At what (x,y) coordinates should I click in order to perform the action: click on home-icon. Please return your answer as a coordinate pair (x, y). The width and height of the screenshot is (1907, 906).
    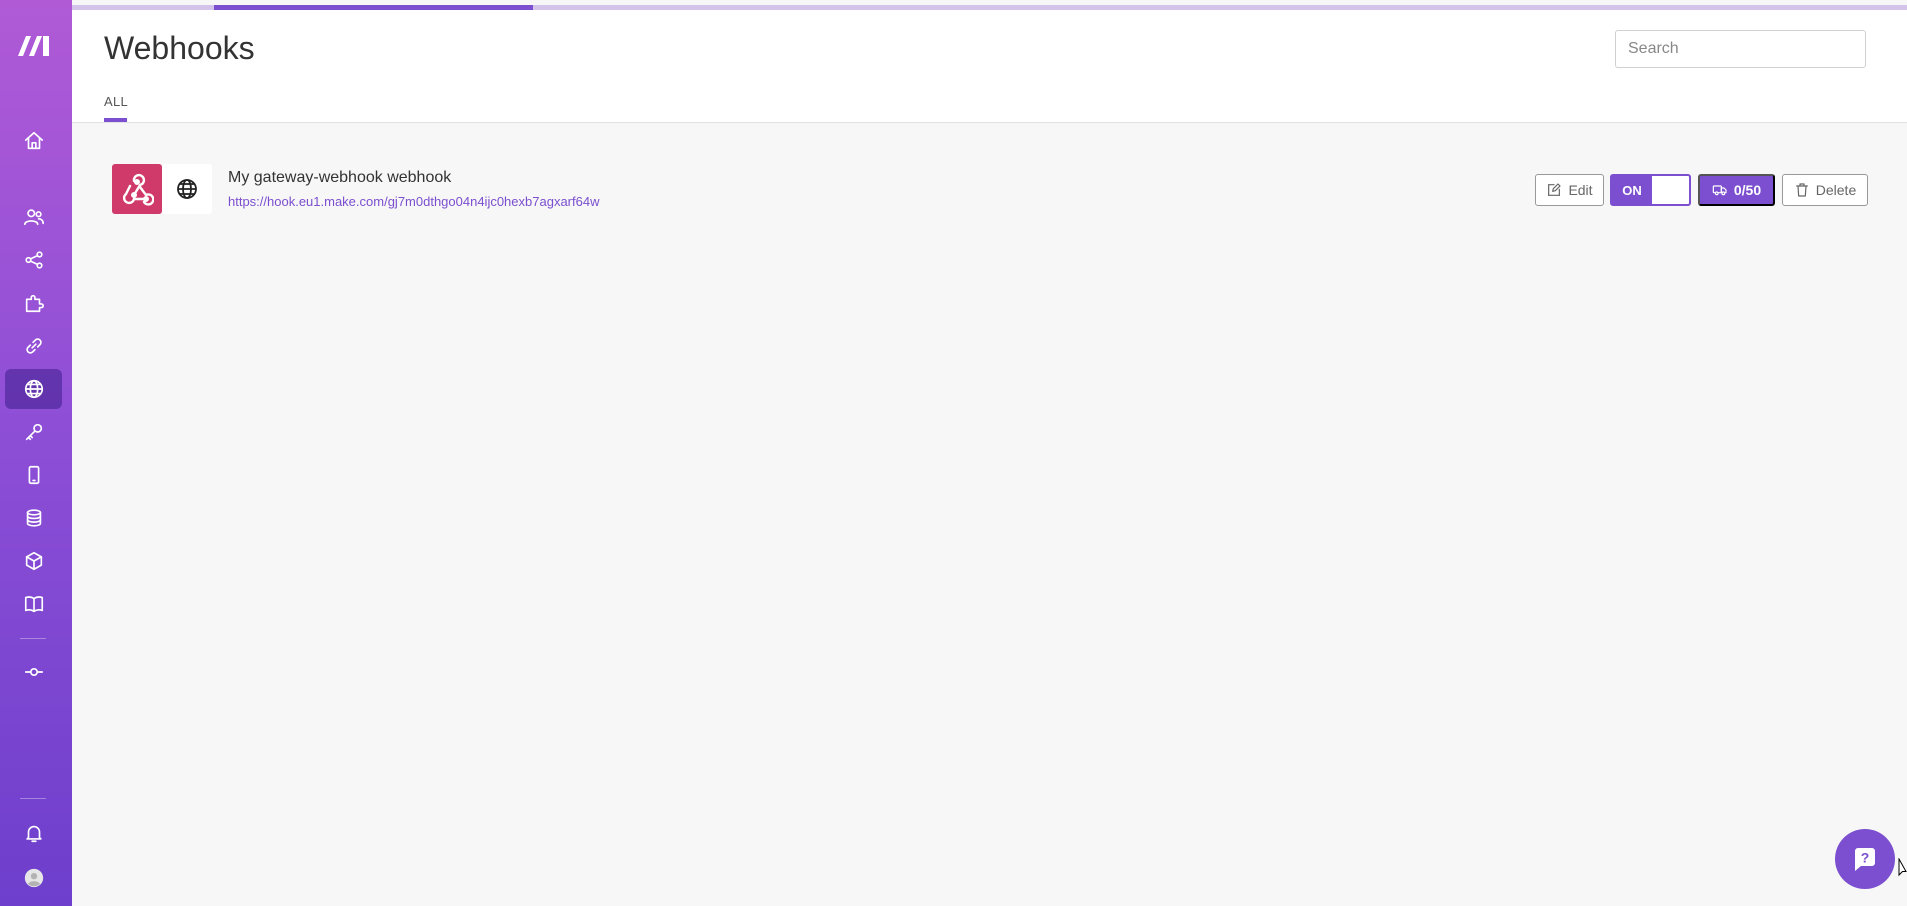
    Looking at the image, I should click on (33, 140).